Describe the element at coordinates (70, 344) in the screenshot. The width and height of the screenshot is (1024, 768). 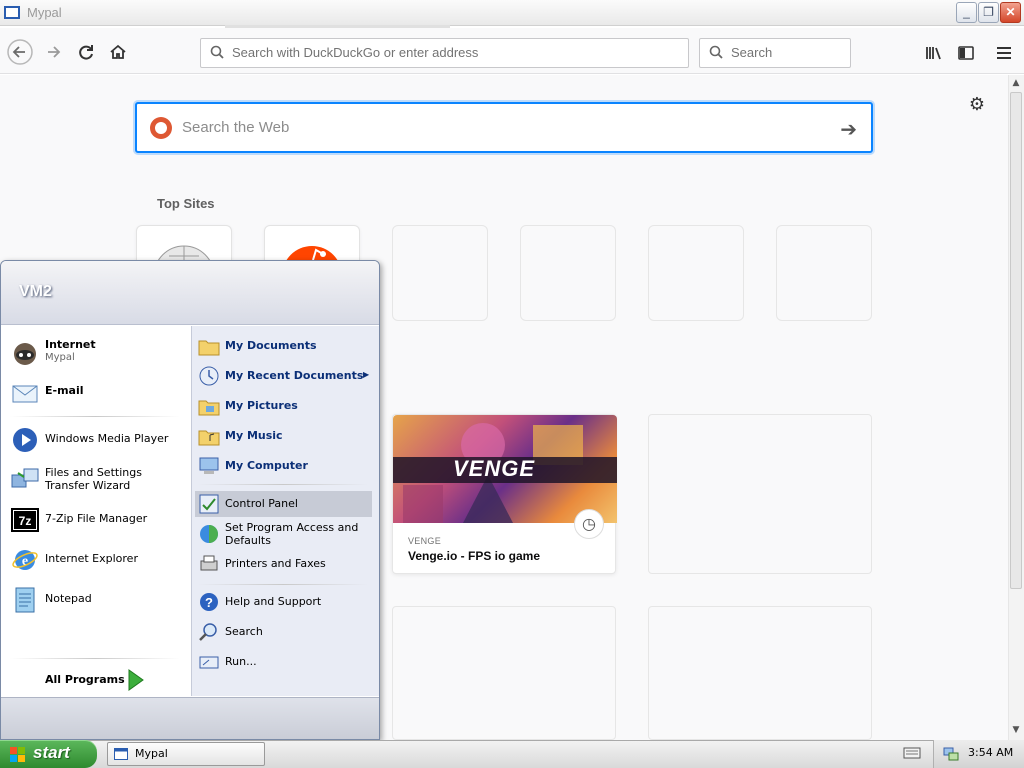
I see `start-item-label: Internet` at that location.